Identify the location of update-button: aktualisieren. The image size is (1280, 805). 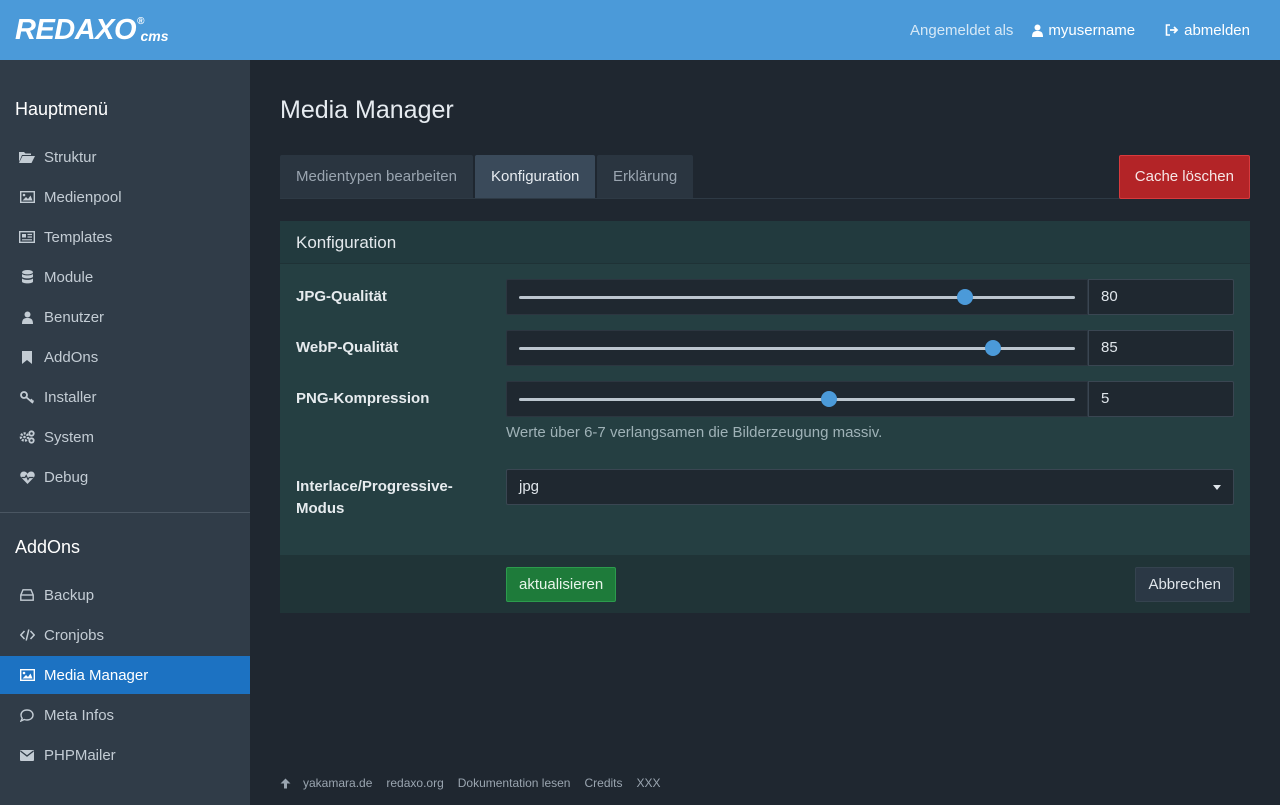
(561, 584).